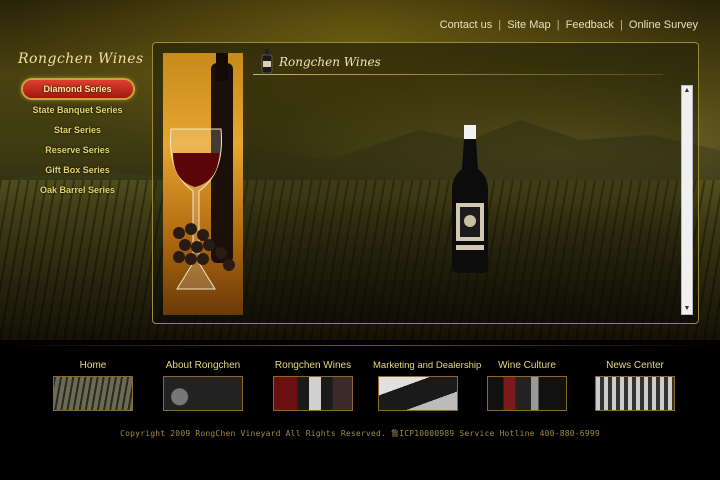  Describe the element at coordinates (77, 89) in the screenshot. I see `series-item-diamond: Diamond Series` at that location.